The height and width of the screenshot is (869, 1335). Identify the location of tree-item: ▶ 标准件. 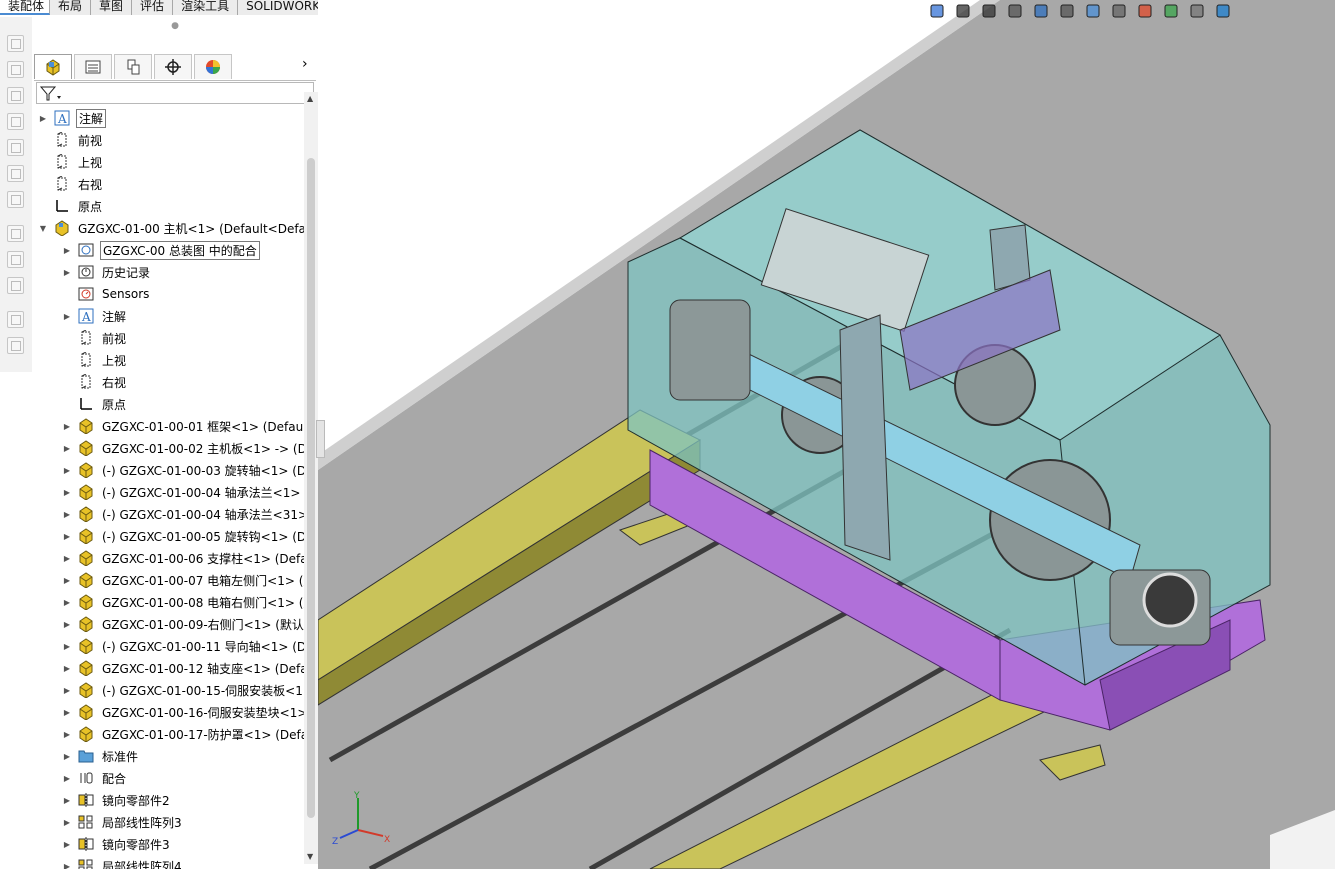
(101, 756).